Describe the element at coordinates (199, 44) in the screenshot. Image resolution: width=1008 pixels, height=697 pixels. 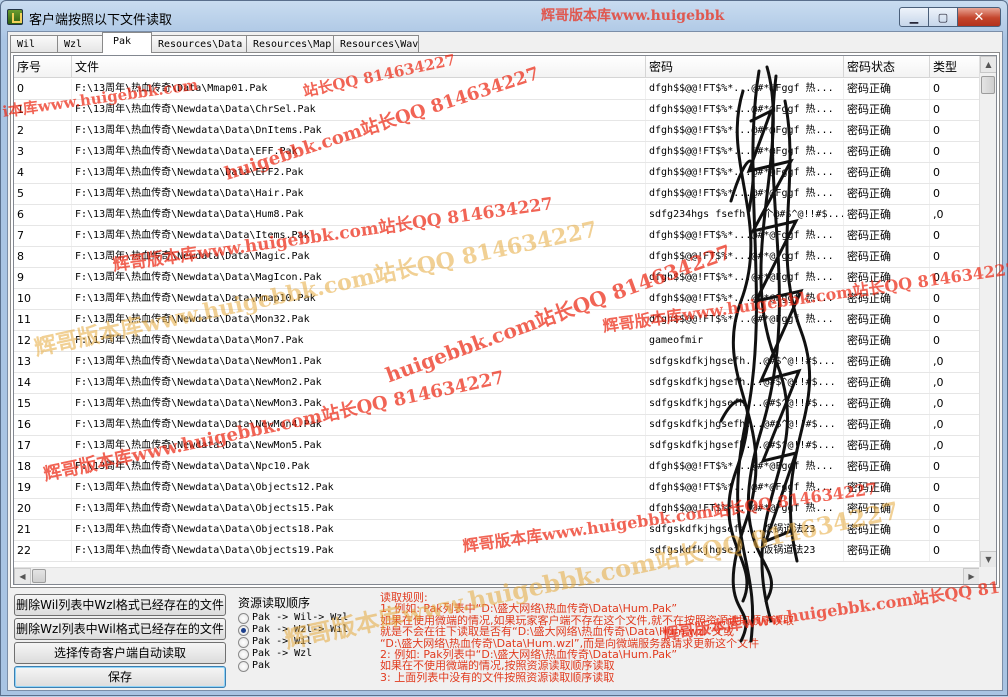
I see `tab-resources-data: Resources\Data` at that location.